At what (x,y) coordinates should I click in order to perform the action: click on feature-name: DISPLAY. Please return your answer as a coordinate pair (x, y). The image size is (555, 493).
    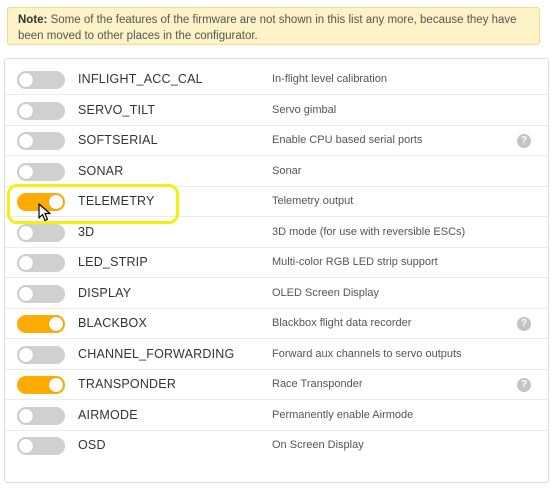
    Looking at the image, I should click on (105, 292).